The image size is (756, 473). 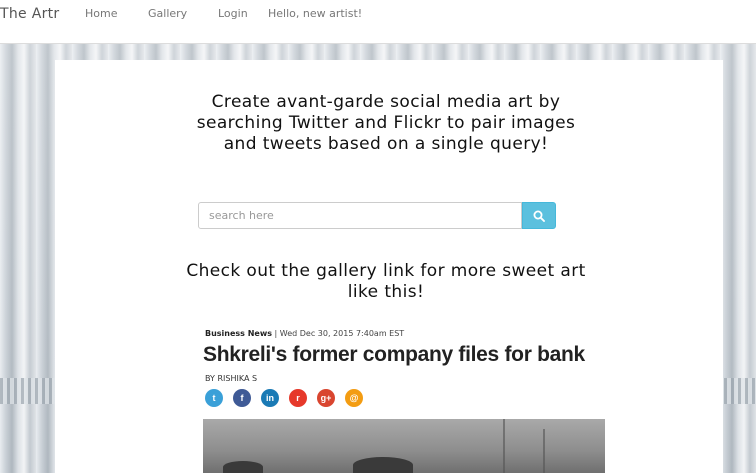 I want to click on search-input, so click(x=360, y=215).